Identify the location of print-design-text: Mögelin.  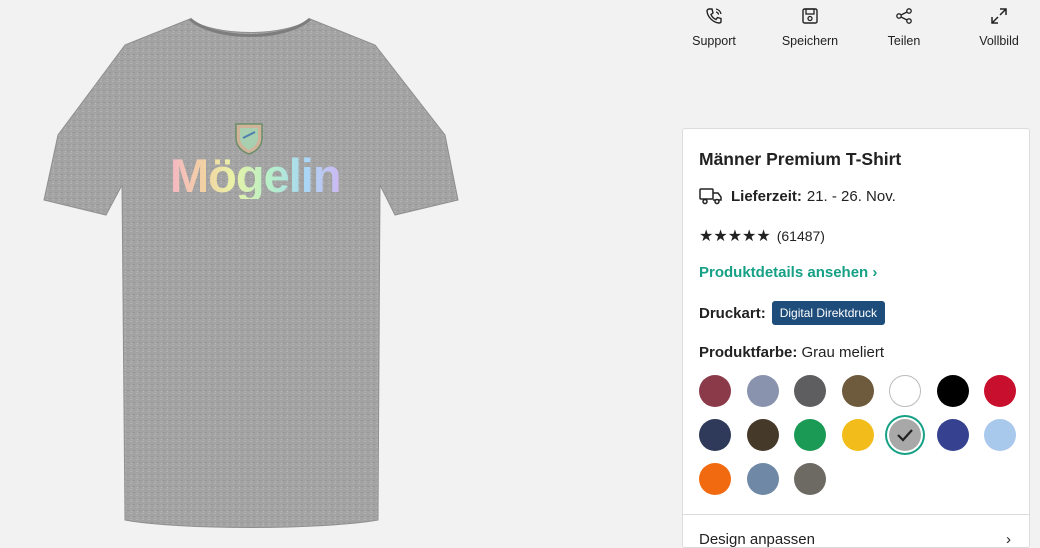
(260, 175).